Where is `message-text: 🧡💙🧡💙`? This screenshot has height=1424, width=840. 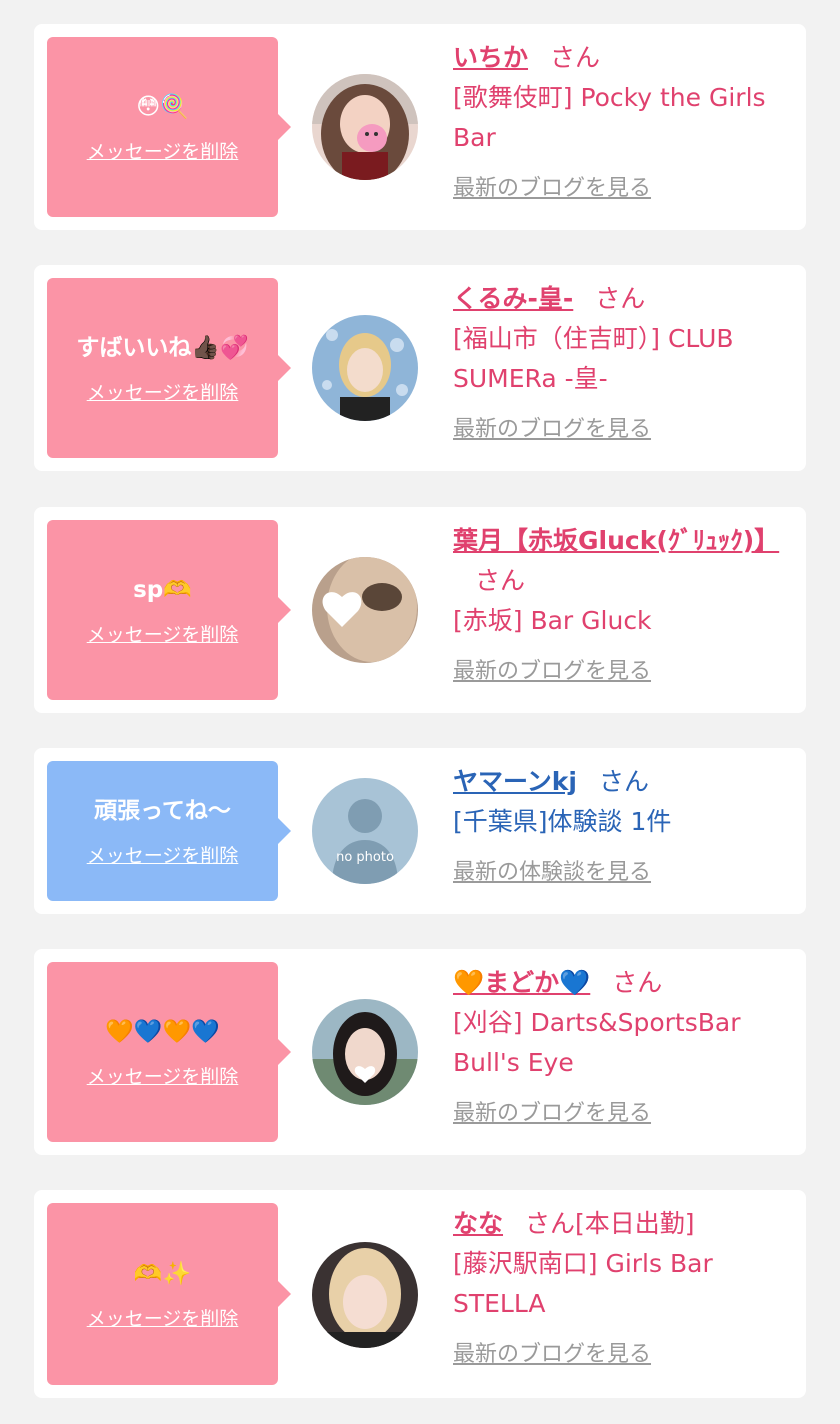 message-text: 🧡💙🧡💙 is located at coordinates (162, 1031).